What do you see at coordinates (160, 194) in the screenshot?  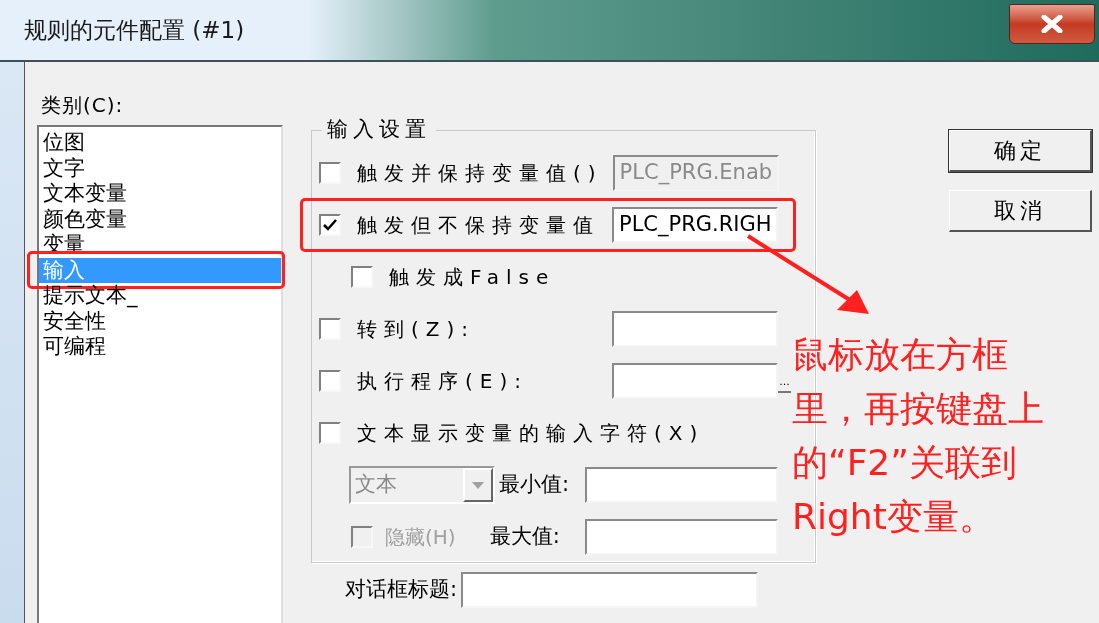 I see `list-item: 文本变量` at bounding box center [160, 194].